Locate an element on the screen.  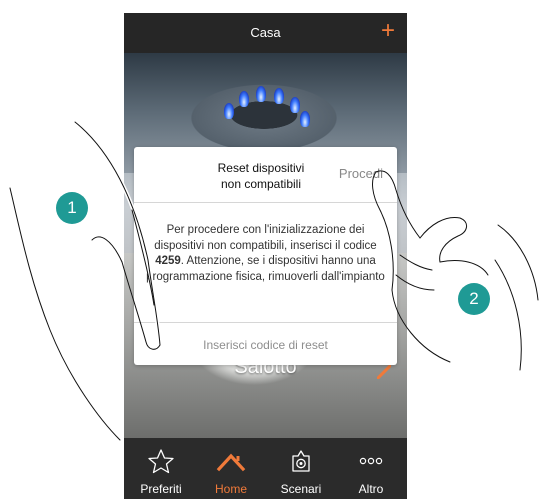
top-bar: Casa + is located at coordinates (265, 33).